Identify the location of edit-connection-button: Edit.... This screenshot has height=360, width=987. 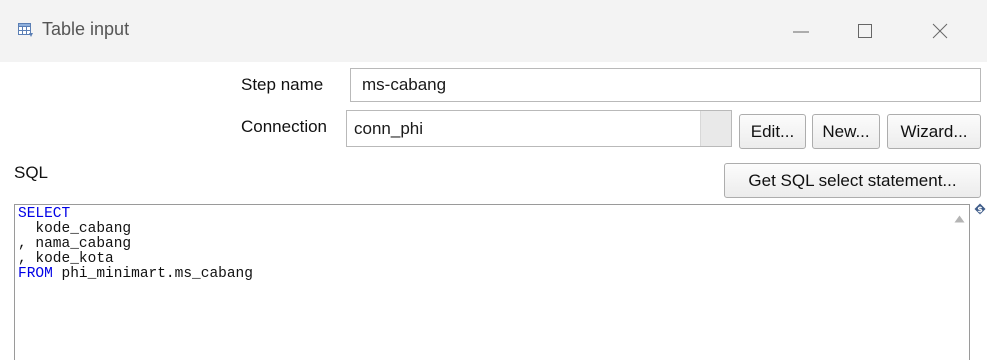
(772, 131).